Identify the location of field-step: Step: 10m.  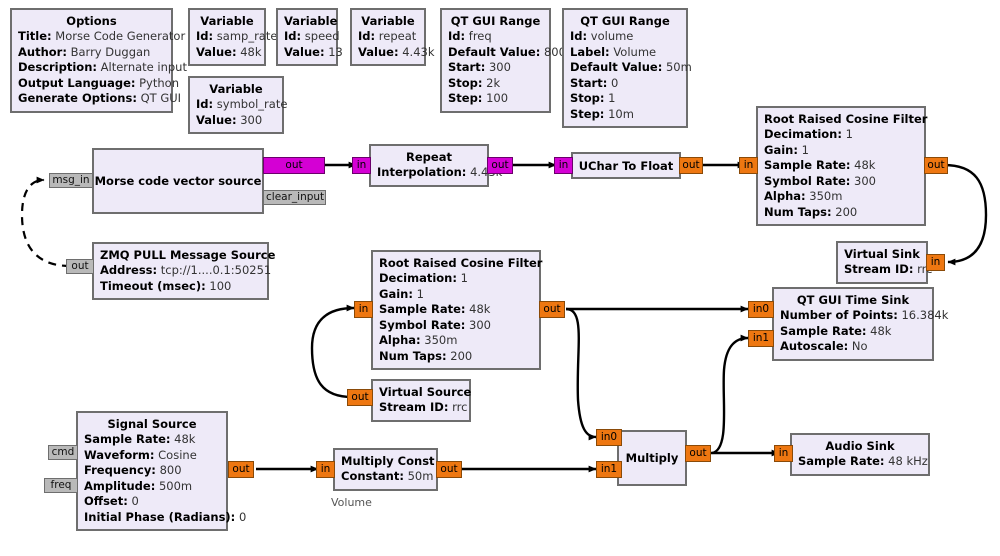
(602, 113).